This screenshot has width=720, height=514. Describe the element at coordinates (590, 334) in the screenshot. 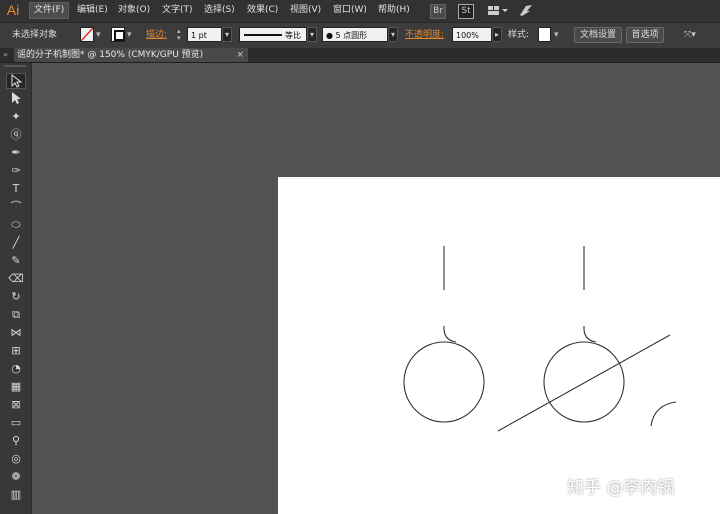

I see `right-hook-curve` at that location.